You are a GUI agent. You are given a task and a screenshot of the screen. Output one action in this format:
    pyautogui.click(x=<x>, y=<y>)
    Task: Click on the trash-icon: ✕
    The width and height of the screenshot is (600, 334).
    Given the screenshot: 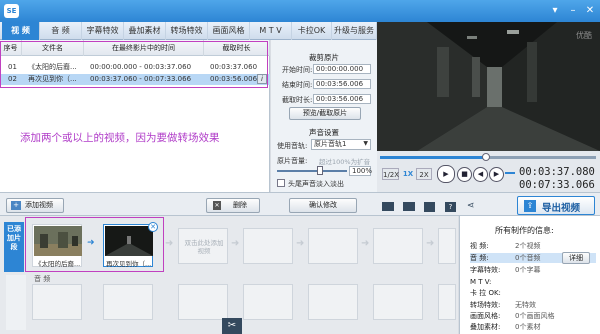 What is the action you would take?
    pyautogui.click(x=217, y=205)
    